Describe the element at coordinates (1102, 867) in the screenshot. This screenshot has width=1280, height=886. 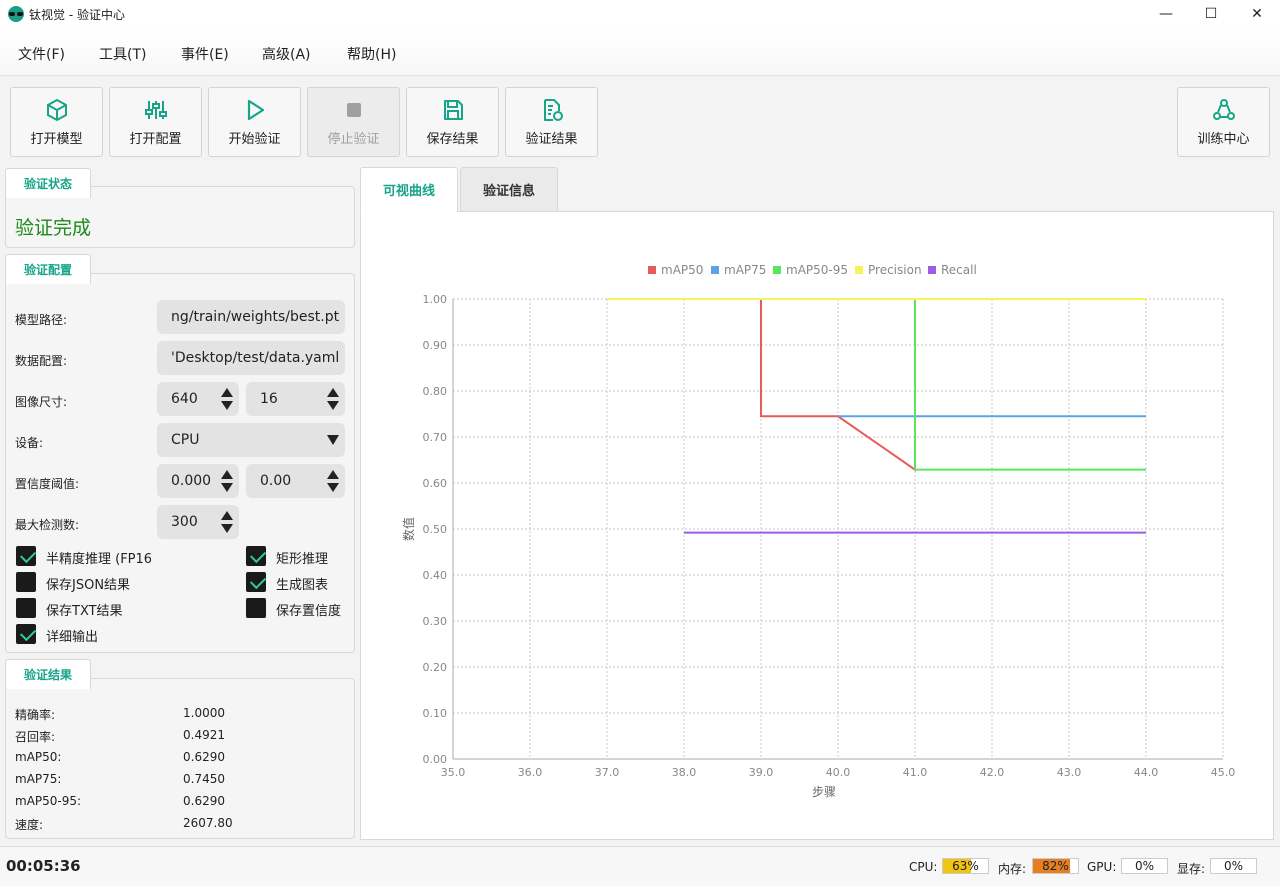
I see `gpu-label: GPU:` at that location.